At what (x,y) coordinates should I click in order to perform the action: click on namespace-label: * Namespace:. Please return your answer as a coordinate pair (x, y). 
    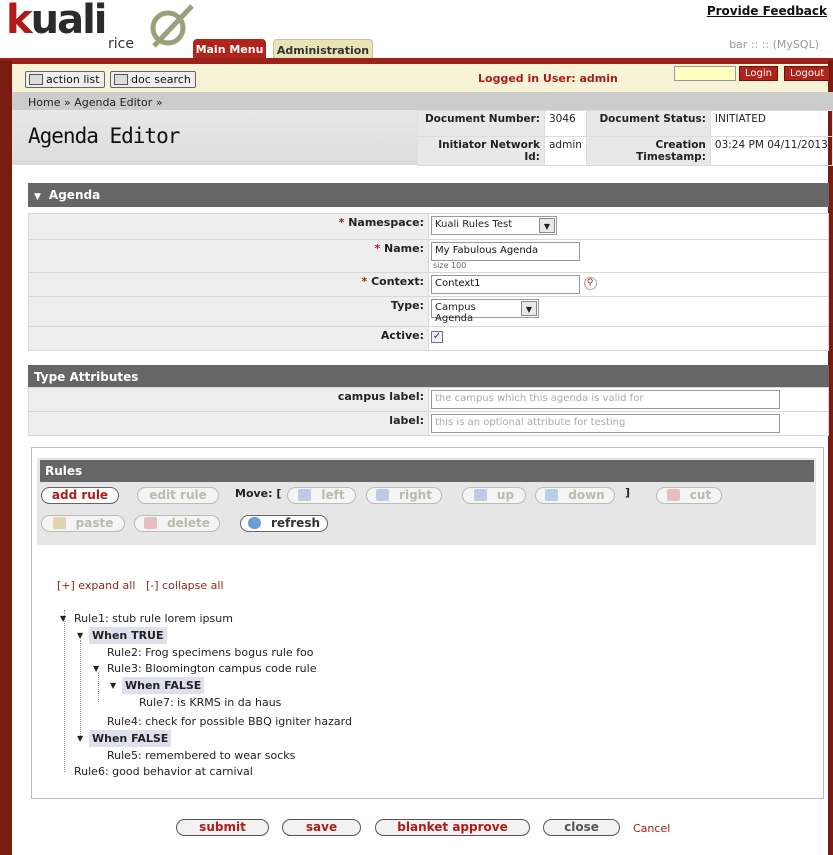
    Looking at the image, I should click on (228, 226).